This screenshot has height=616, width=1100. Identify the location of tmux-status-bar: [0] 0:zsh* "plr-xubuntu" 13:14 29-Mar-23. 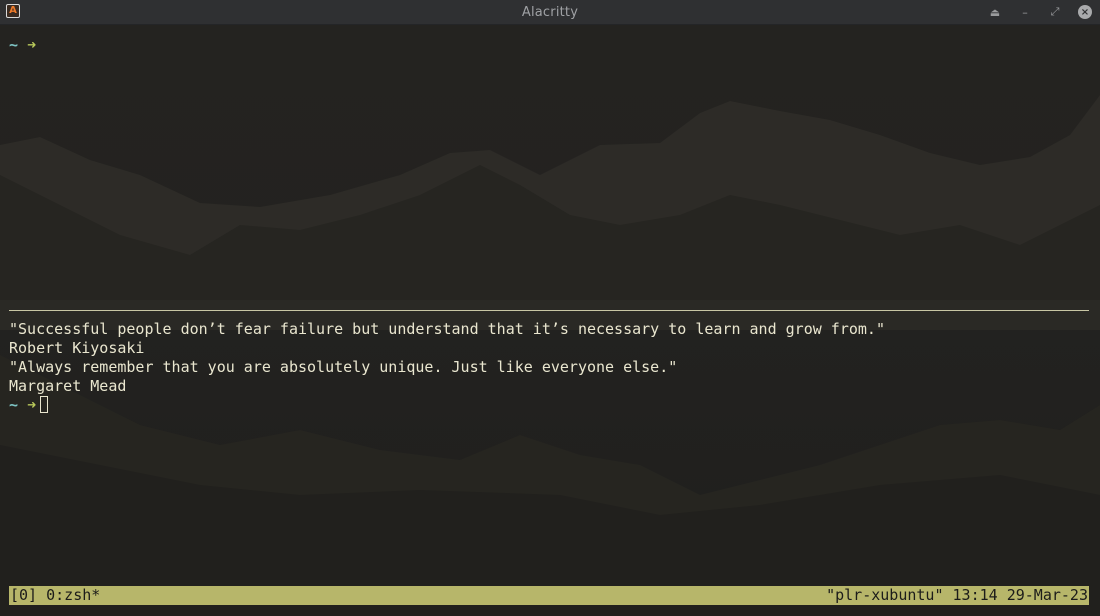
(549, 595).